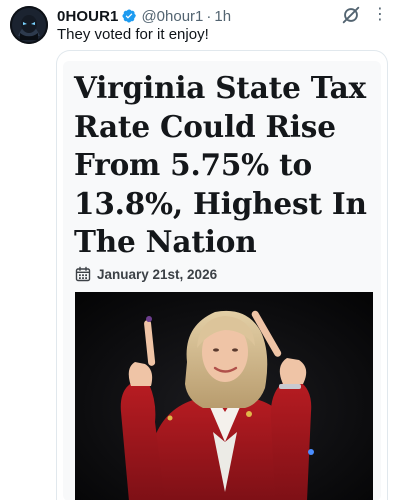 The width and height of the screenshot is (400, 500). What do you see at coordinates (87, 16) in the screenshot?
I see `display-name: 0HOUR1` at bounding box center [87, 16].